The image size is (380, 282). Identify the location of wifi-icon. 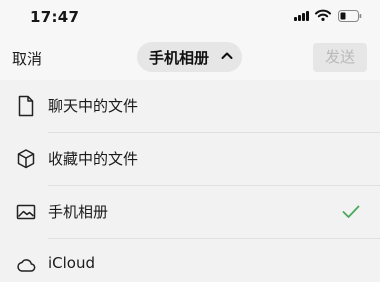
(323, 15).